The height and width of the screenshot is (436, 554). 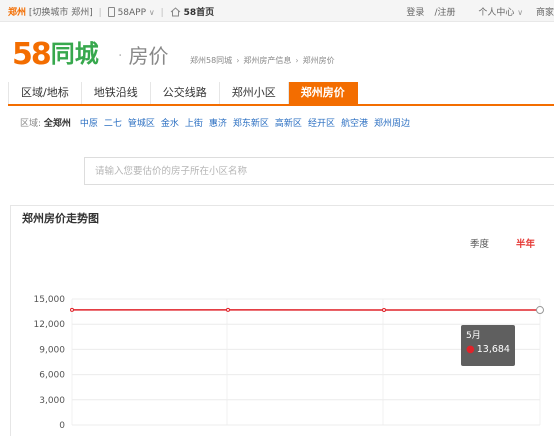 I want to click on header: 58同城 · 房价 郑州58同城 › 郑州房产信息 › 郑州房价, so click(x=277, y=51).